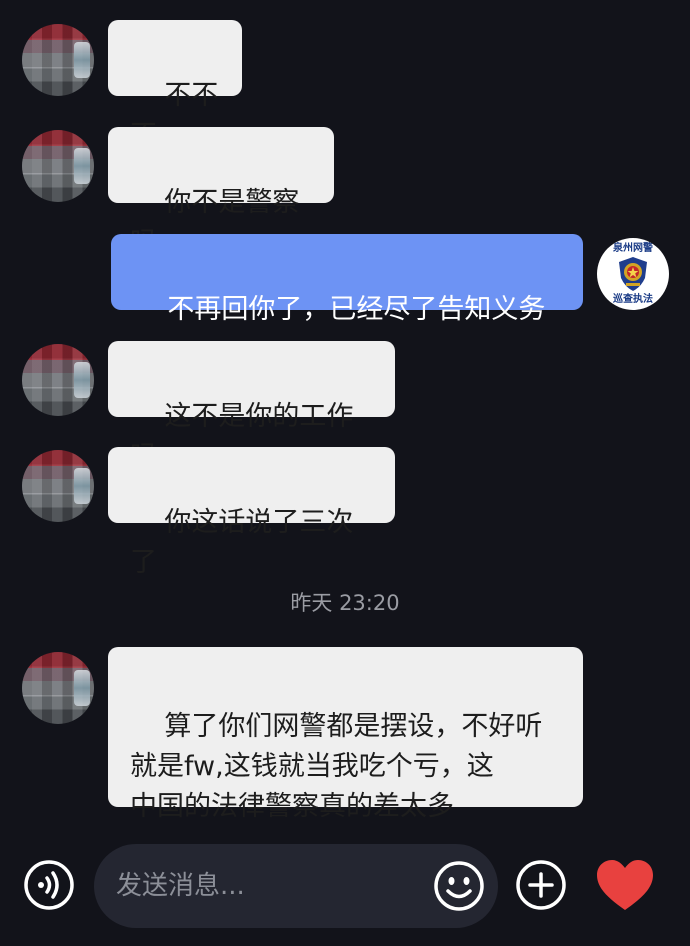 This screenshot has width=690, height=946. I want to click on my-message-bubble: 不再回你了，已经尽了告知义务, so click(347, 279).